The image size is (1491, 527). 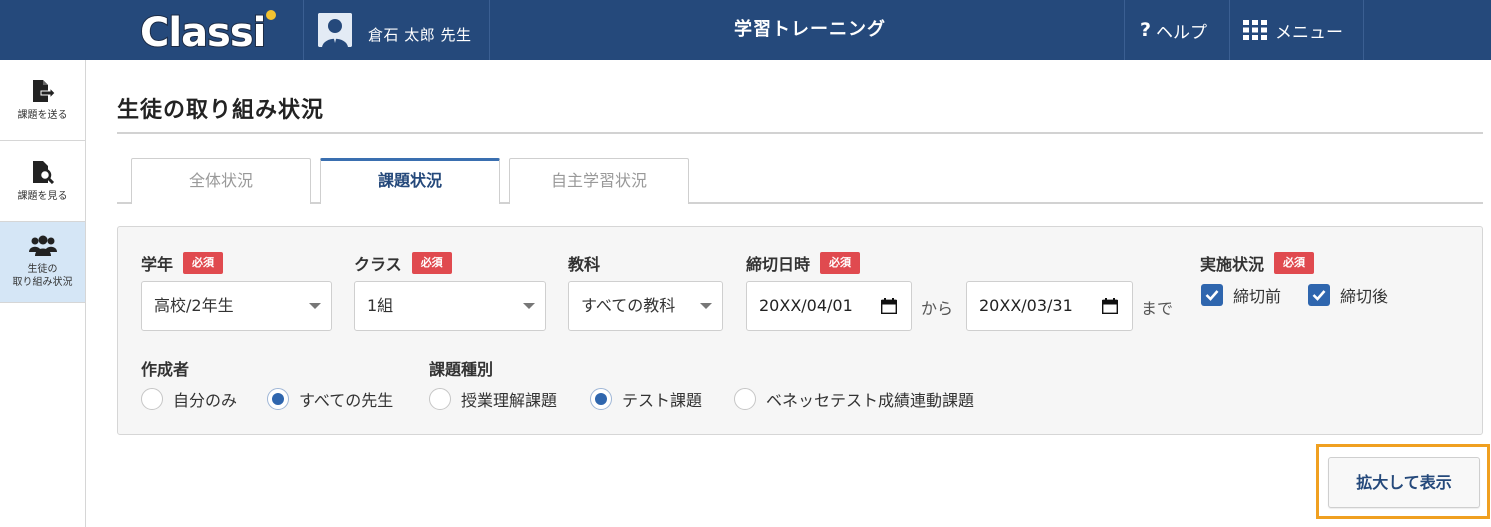 I want to click on task-type-label: 課題種別, so click(x=461, y=369).